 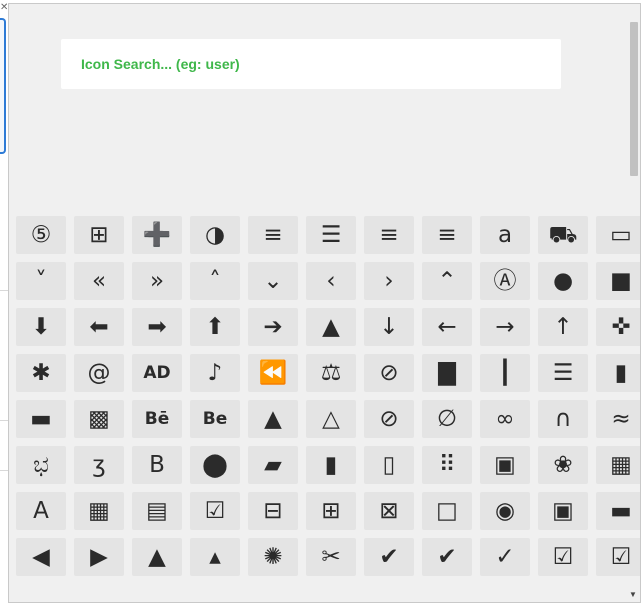 I want to click on icon-cell: ⌃, so click(x=447, y=281).